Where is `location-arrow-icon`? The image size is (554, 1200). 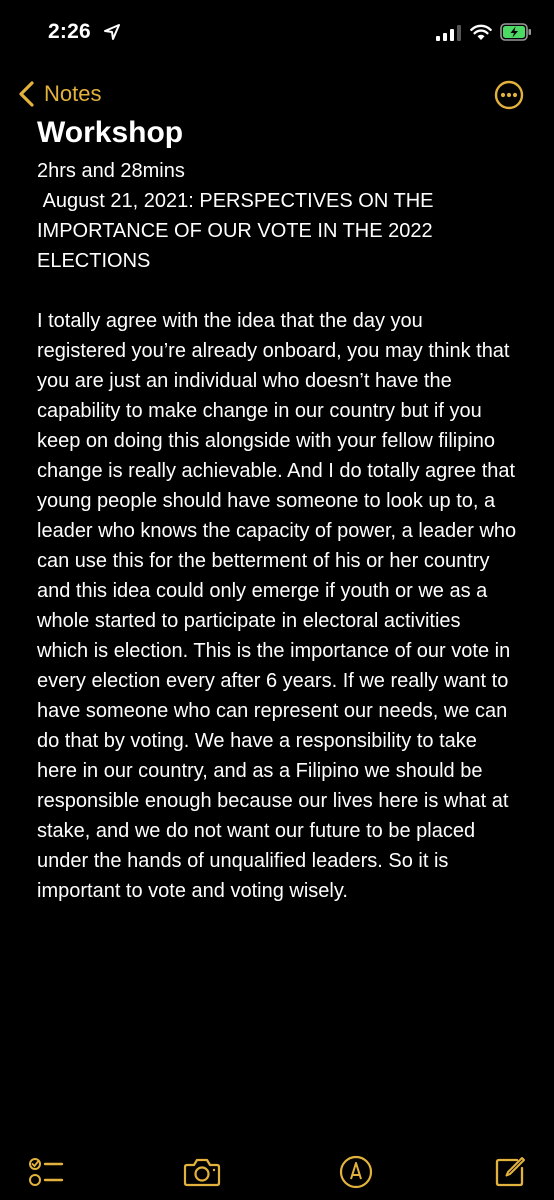
location-arrow-icon is located at coordinates (112, 32).